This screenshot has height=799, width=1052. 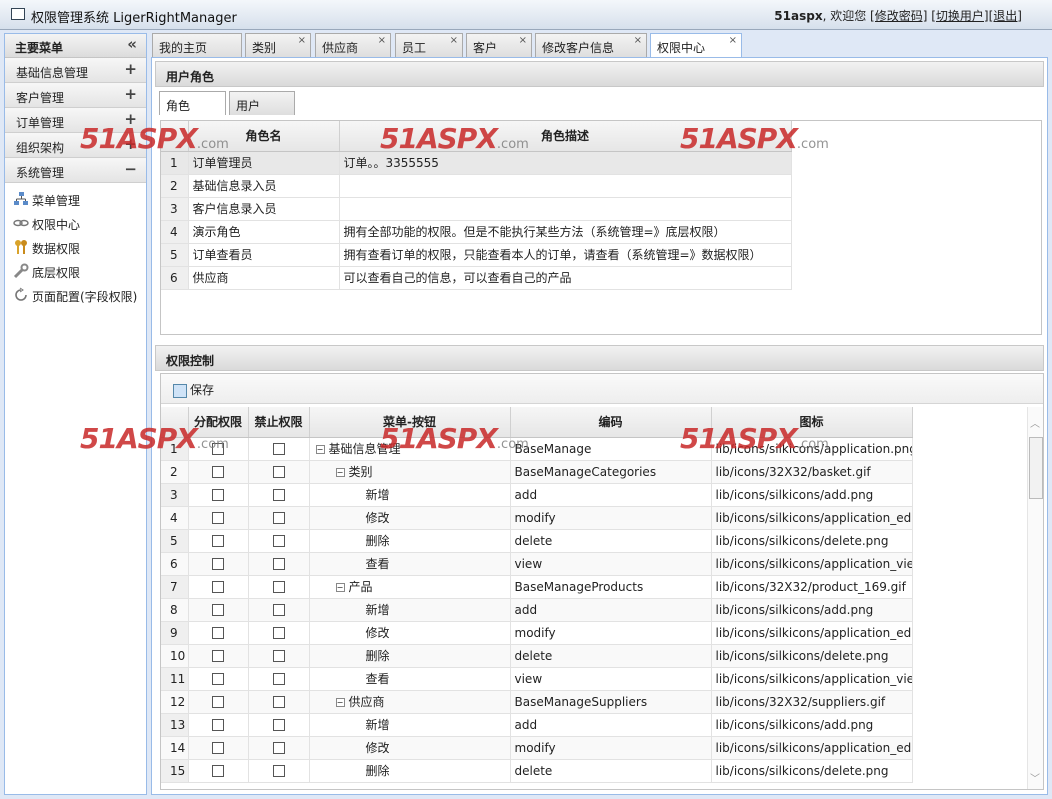 What do you see at coordinates (611, 422) in the screenshot?
I see `column-header-code: 编码` at bounding box center [611, 422].